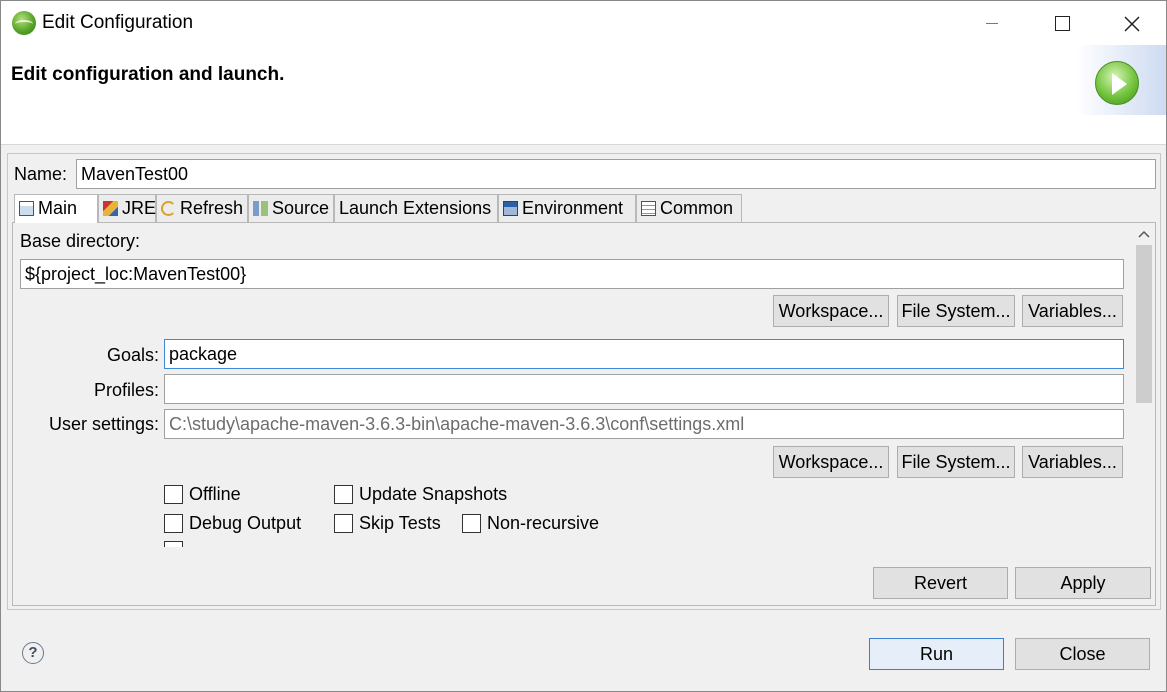  Describe the element at coordinates (573, 208) in the screenshot. I see `tab-environment-label: Environment` at that location.